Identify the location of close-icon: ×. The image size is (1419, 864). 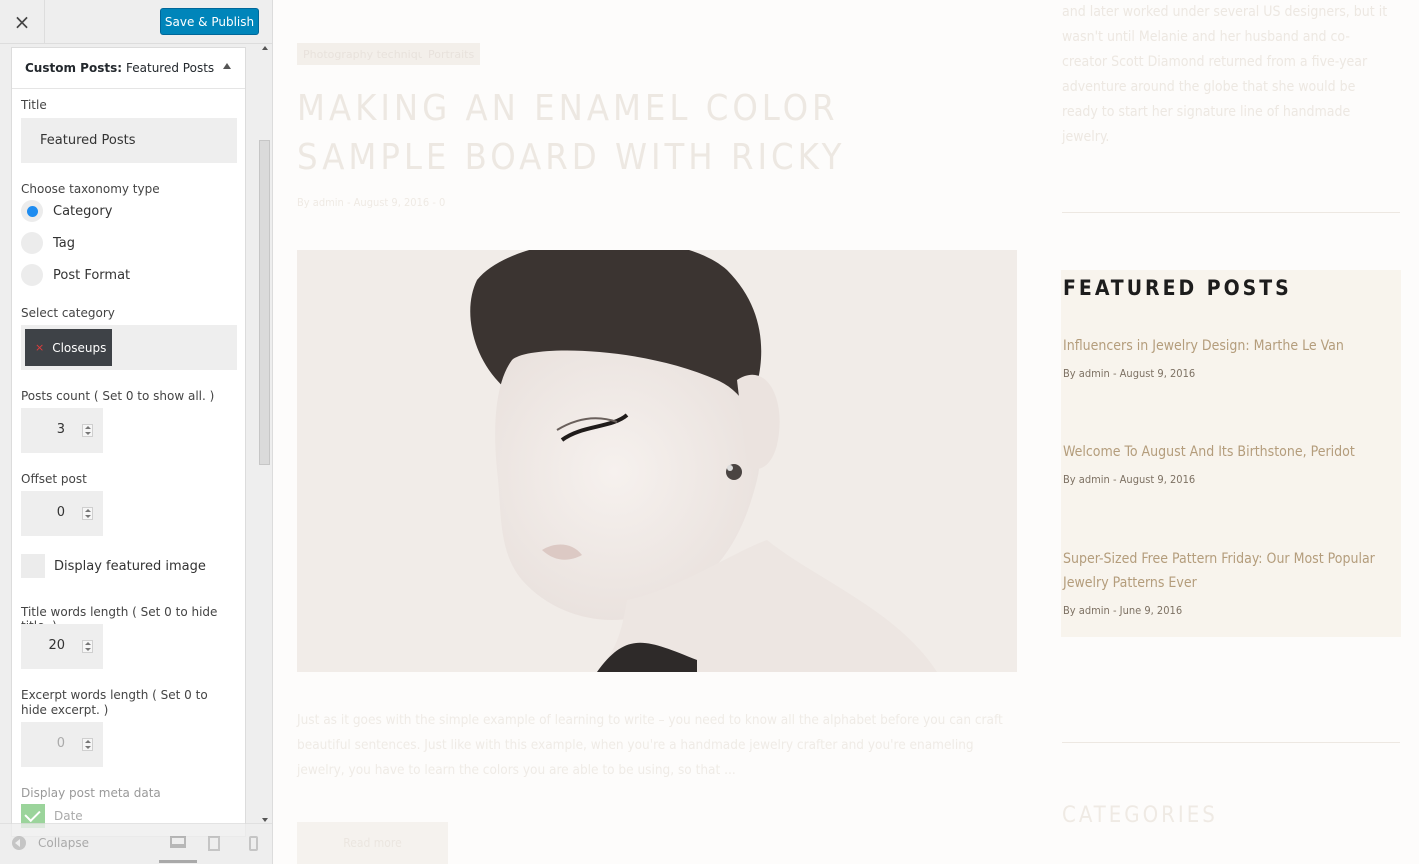
(22, 21).